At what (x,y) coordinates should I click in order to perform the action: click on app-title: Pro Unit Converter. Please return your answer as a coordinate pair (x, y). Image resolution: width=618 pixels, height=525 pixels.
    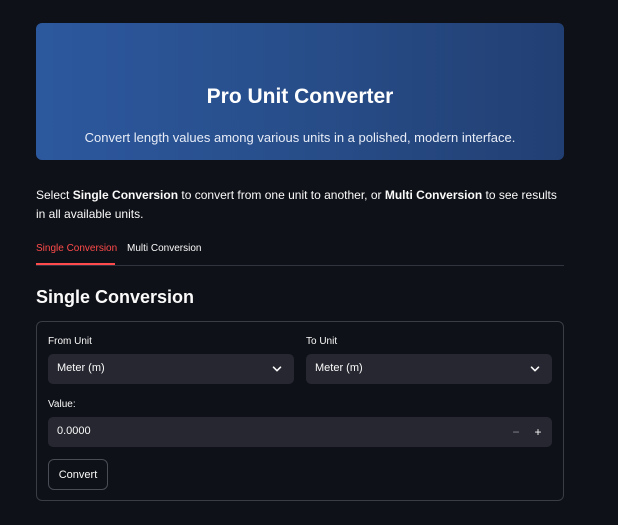
    Looking at the image, I should click on (300, 96).